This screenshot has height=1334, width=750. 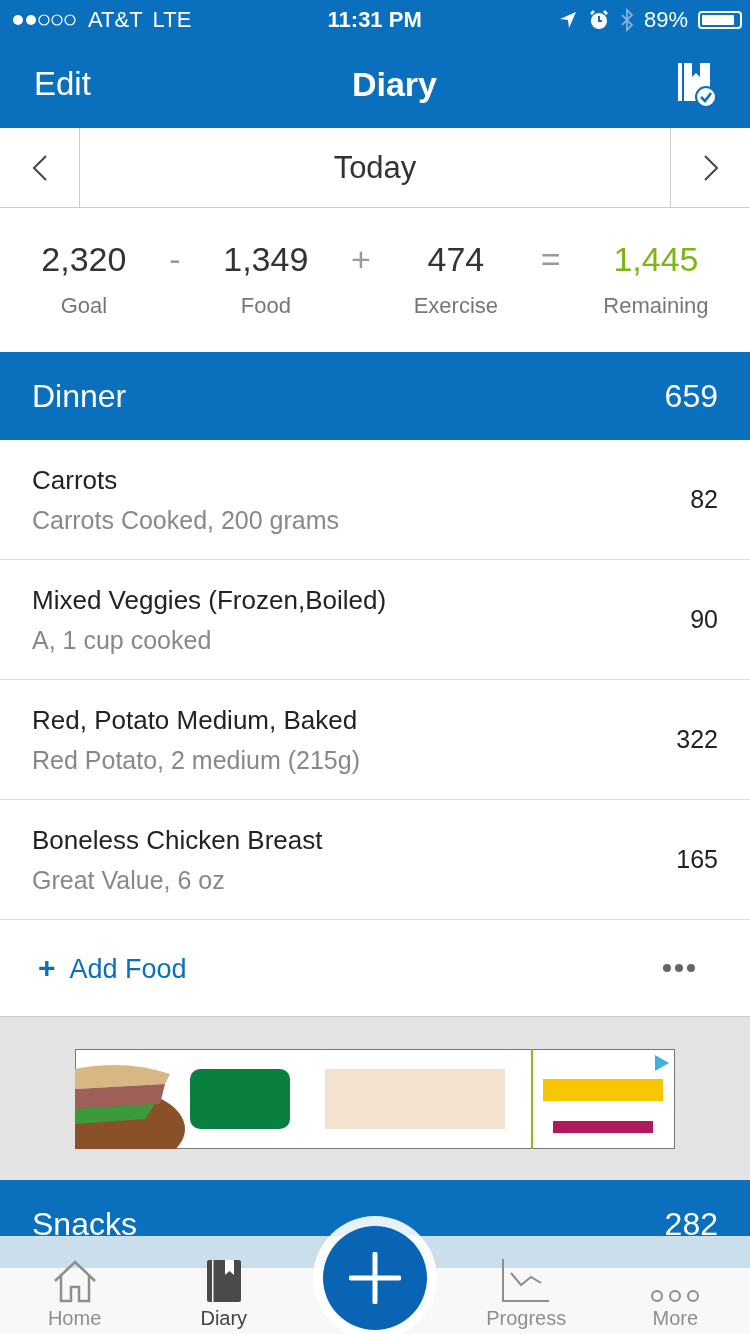 What do you see at coordinates (374, 20) in the screenshot?
I see `clock-time: 11:31 PM` at bounding box center [374, 20].